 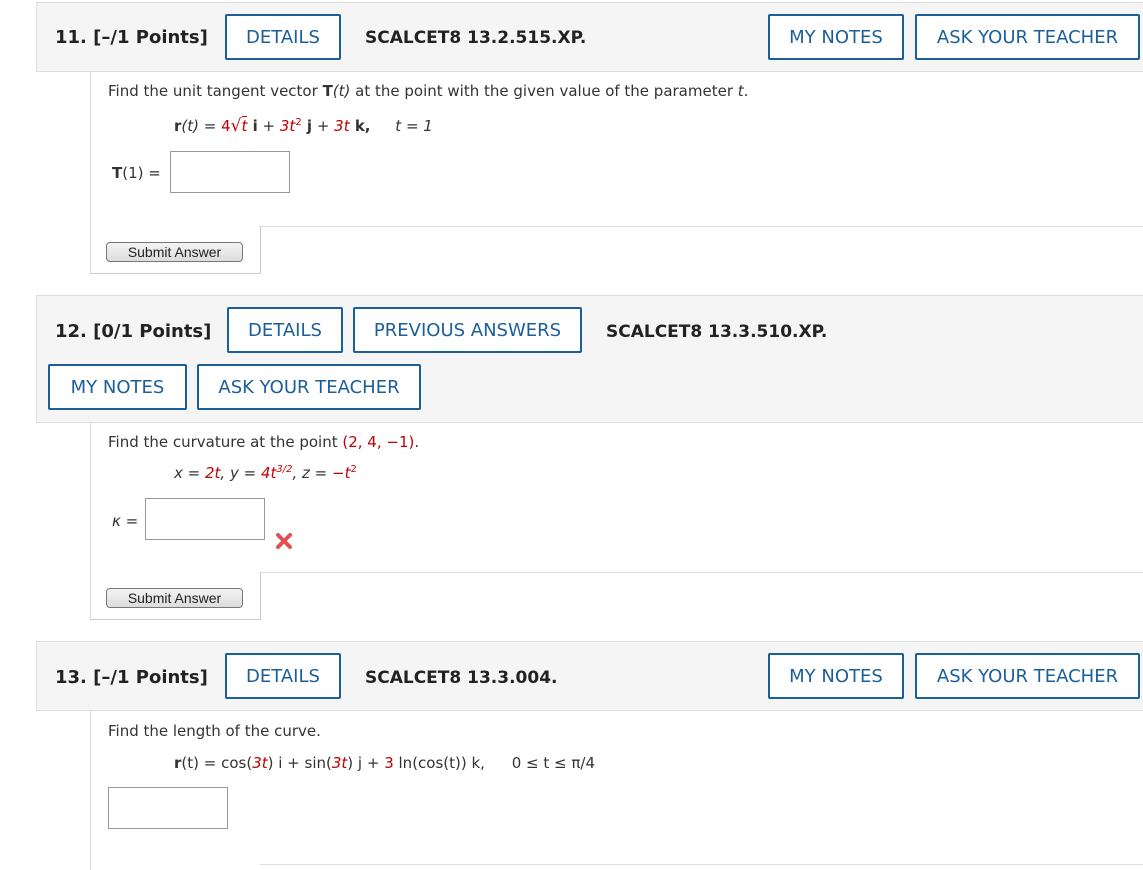 What do you see at coordinates (836, 676) in the screenshot?
I see `q13-my-notes-button: MY NOTES` at bounding box center [836, 676].